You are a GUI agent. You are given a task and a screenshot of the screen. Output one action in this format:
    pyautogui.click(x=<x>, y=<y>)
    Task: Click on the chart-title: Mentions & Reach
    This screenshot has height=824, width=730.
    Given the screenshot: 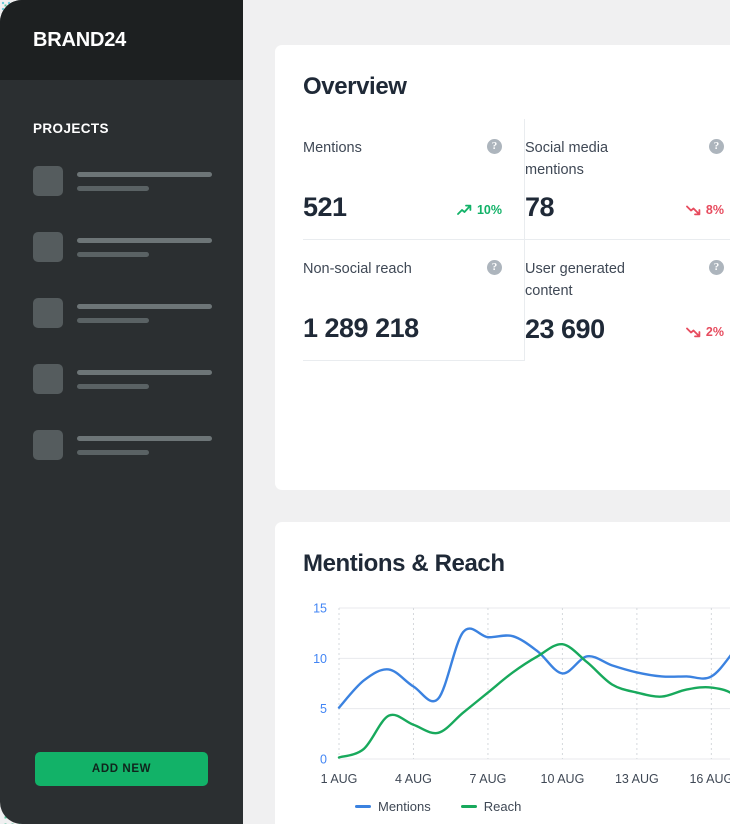 What is the action you would take?
    pyautogui.click(x=404, y=563)
    